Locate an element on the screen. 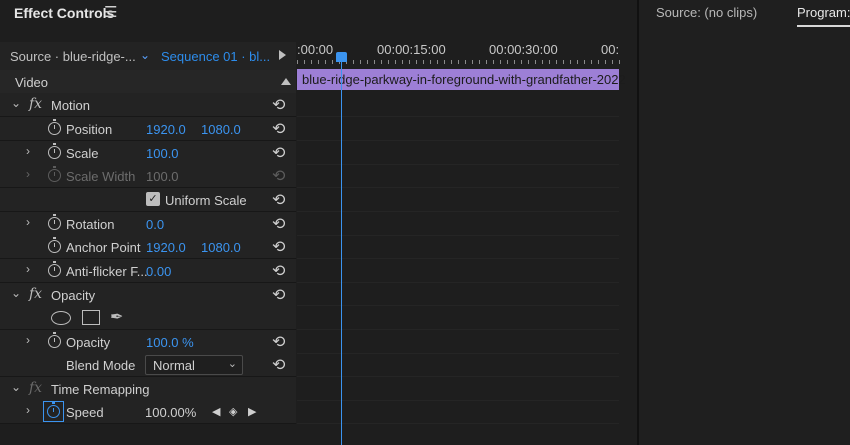  video-section-label: Video is located at coordinates (32, 82).